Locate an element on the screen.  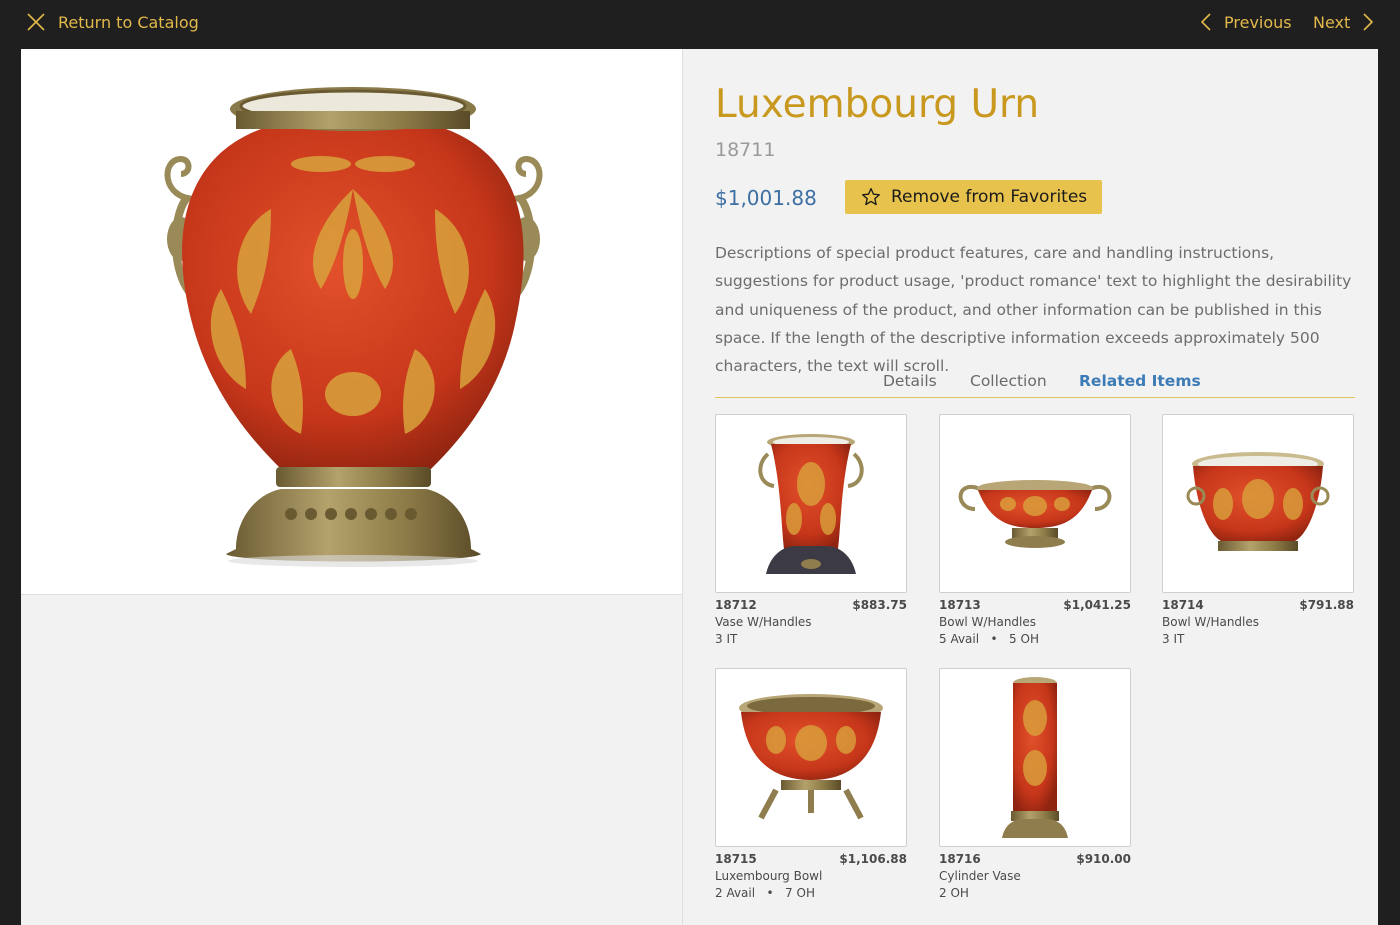
related-item-sku: 18712 is located at coordinates (736, 605).